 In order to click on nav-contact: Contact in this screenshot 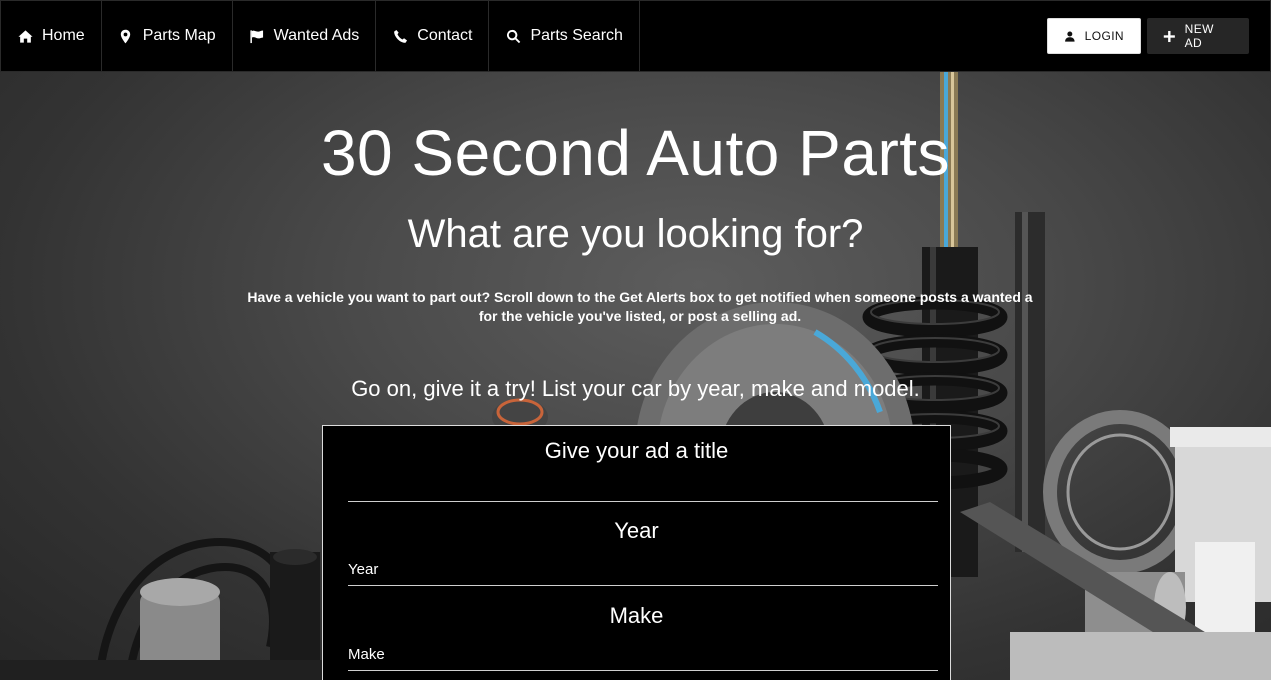, I will do `click(433, 36)`.